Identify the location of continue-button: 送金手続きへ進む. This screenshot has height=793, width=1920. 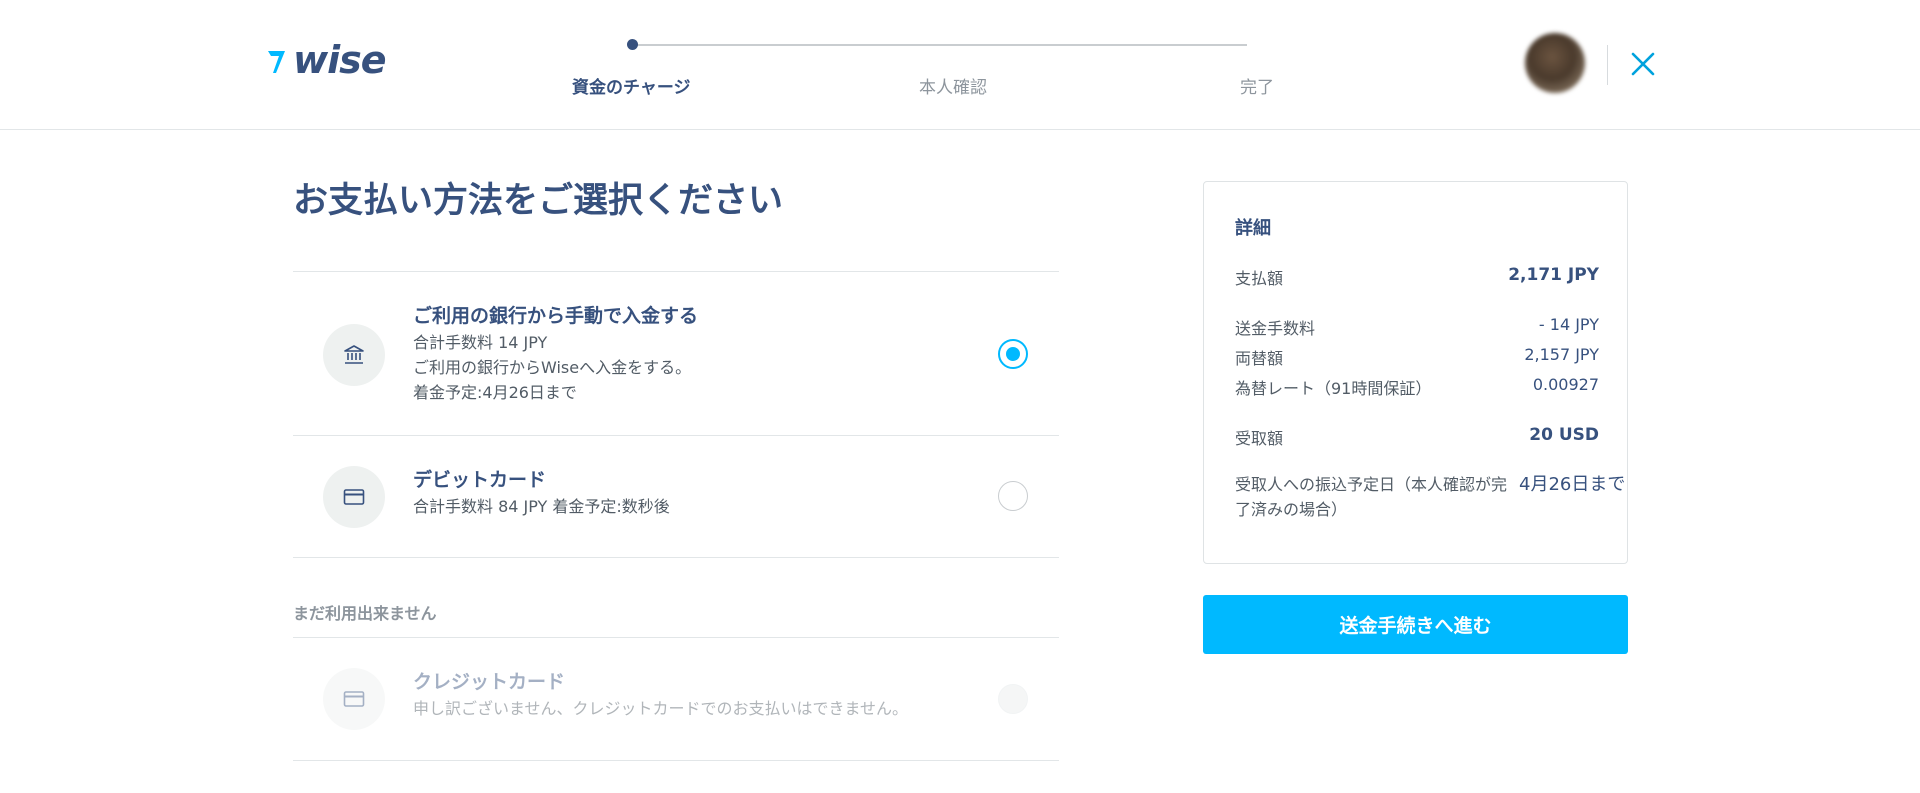
(1415, 624).